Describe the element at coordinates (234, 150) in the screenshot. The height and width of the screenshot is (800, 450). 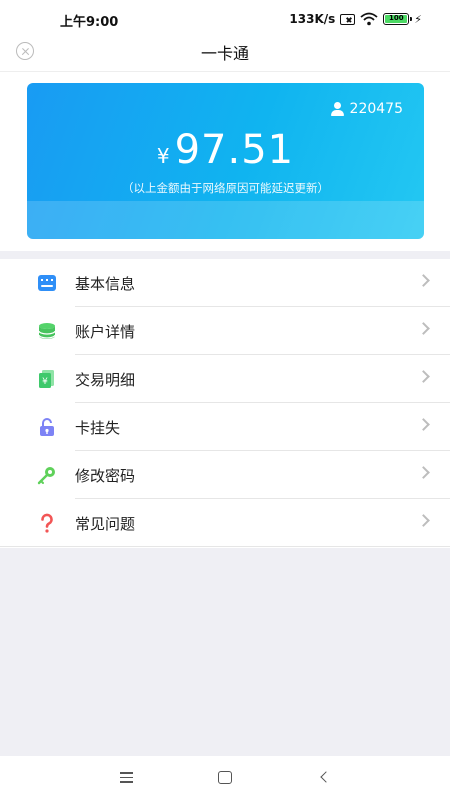
I see `balance-value: 97.51` at that location.